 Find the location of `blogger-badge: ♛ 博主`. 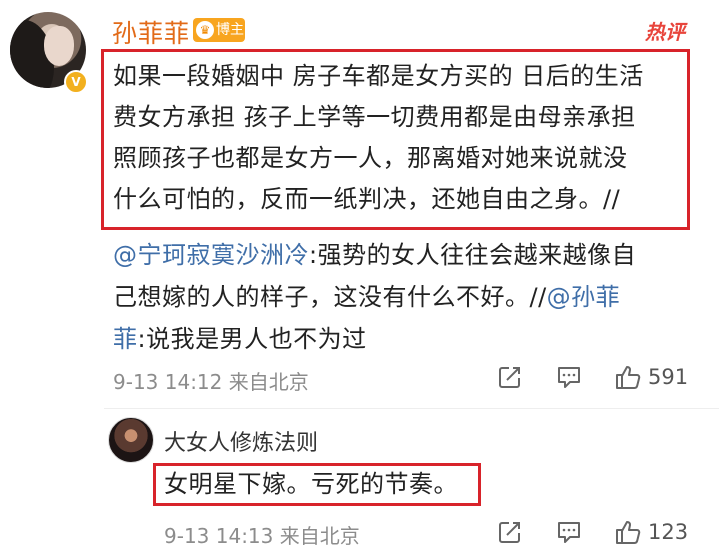

blogger-badge: ♛ 博主 is located at coordinates (219, 30).